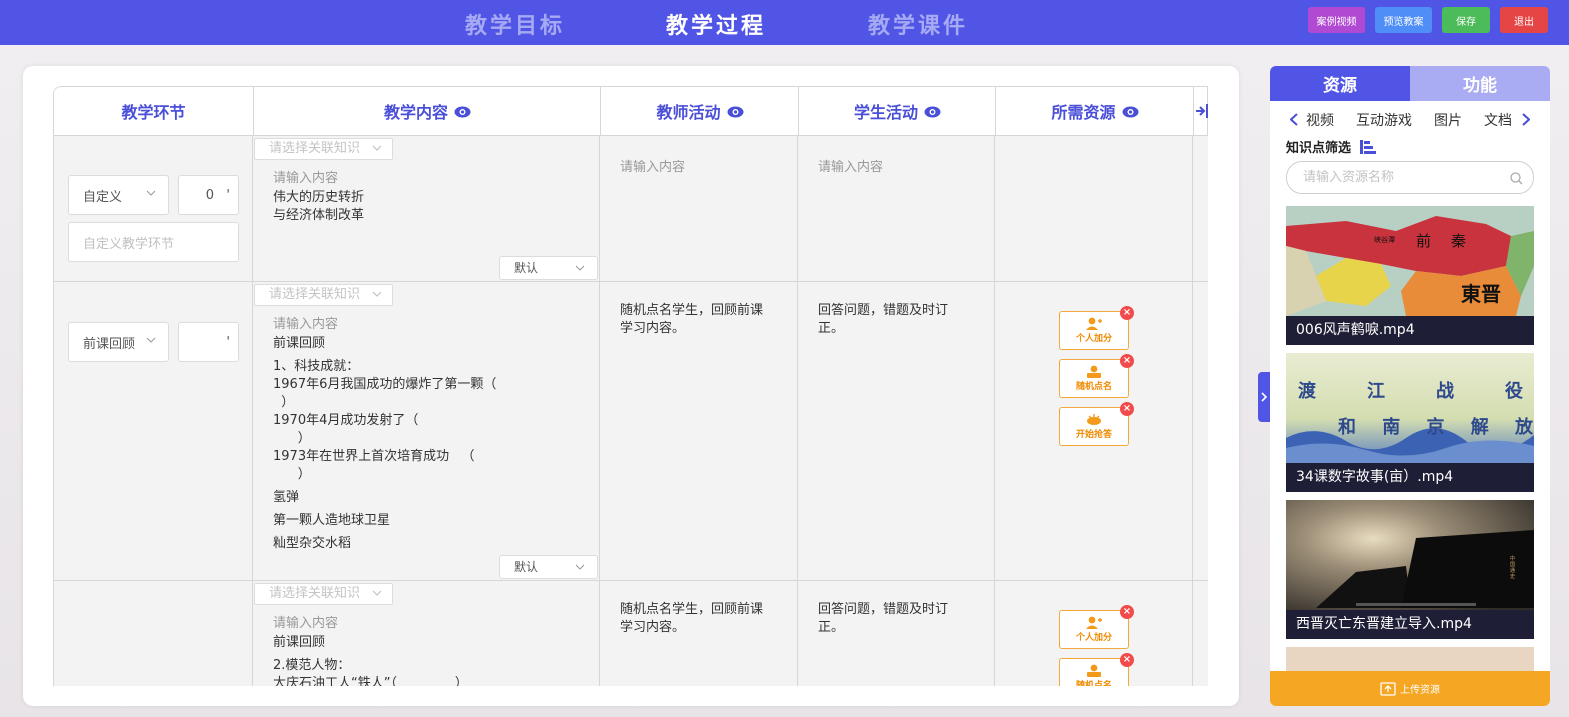 This screenshot has width=1569, height=717. Describe the element at coordinates (384, 394) in the screenshot. I see `content-line: 1967年6月我国成功的爆炸了第一颗（ ）` at that location.